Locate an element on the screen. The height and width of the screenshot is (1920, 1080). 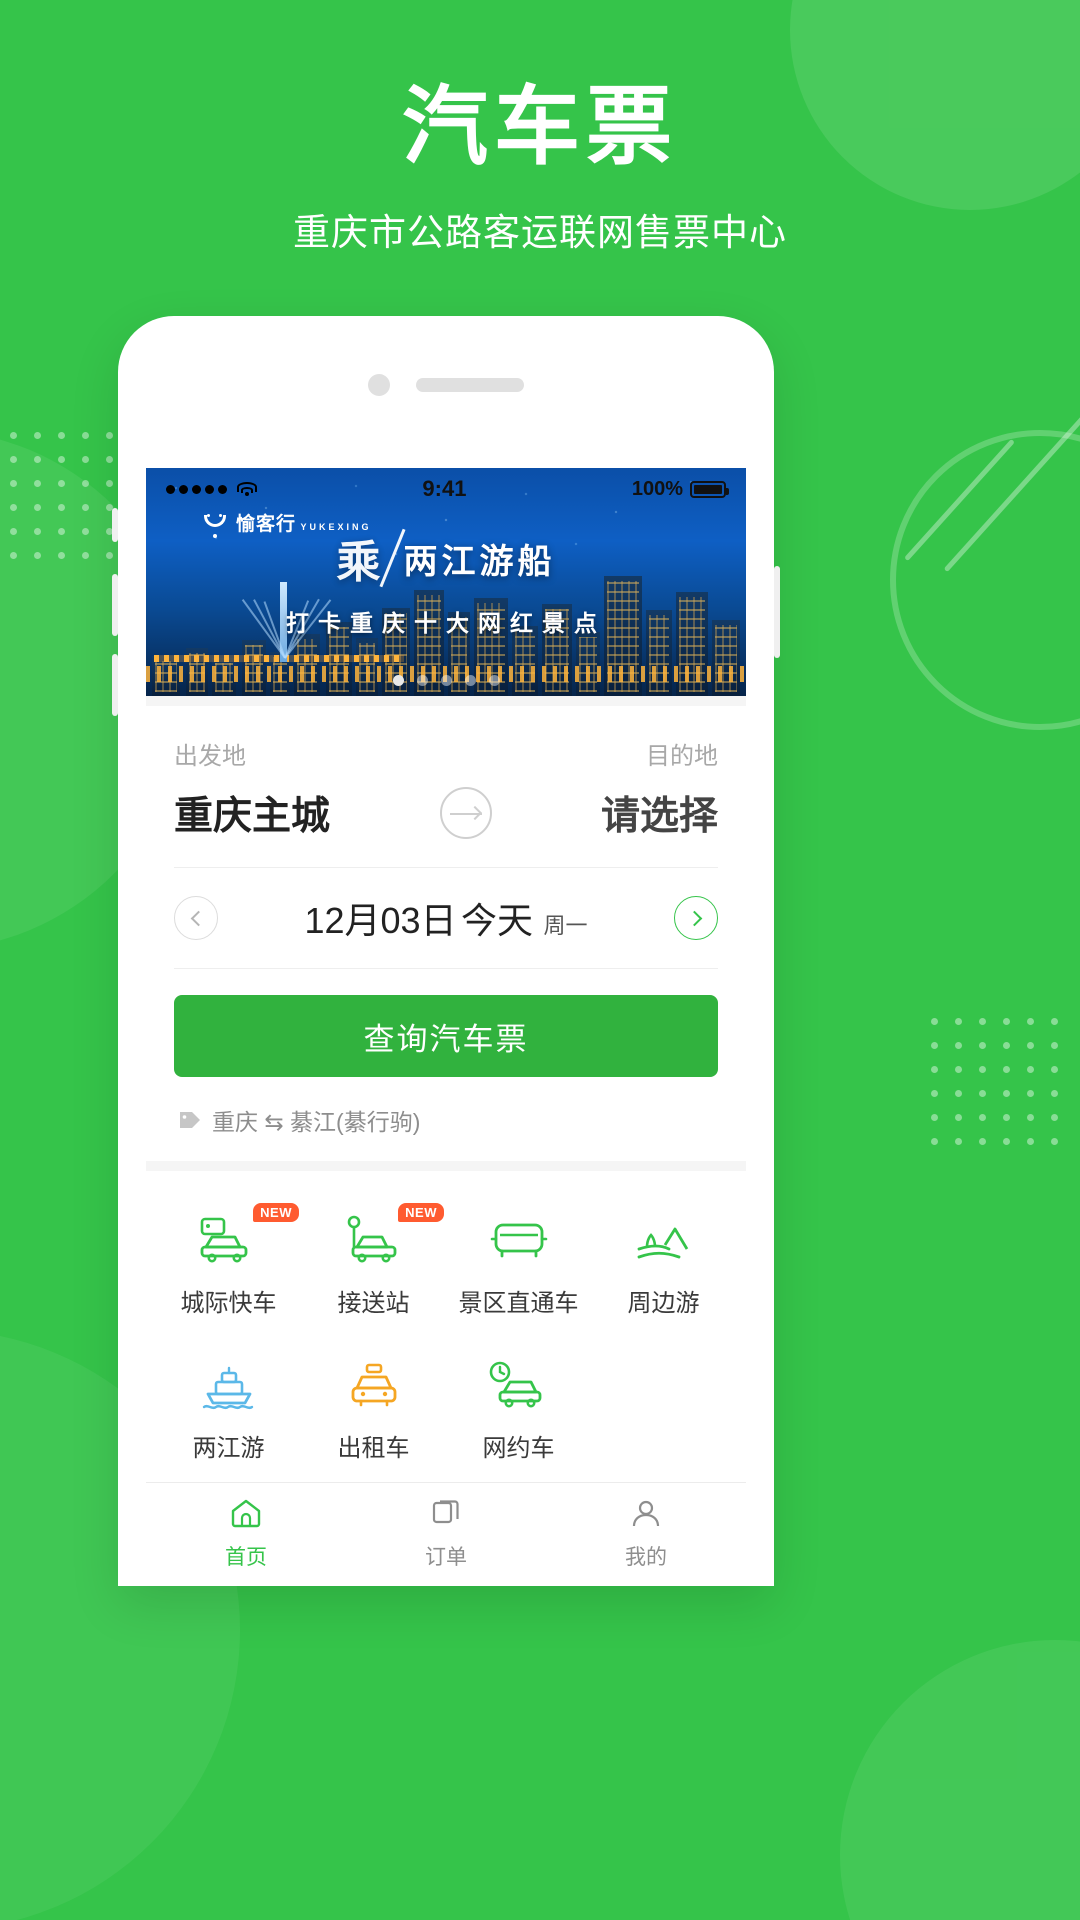
tab-label: 我的 is located at coordinates (646, 1557).